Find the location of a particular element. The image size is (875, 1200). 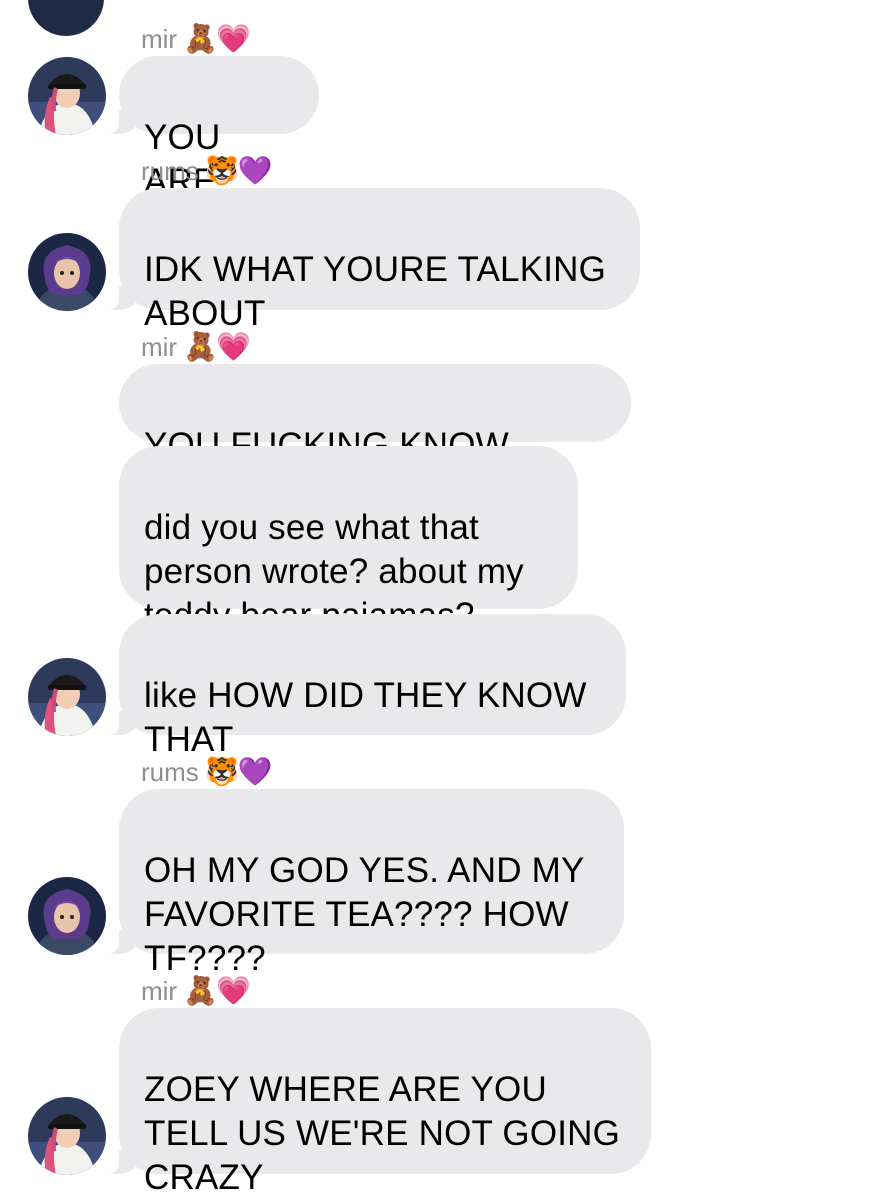

message-bubble: like HOW DID THEY KNOW THAT is located at coordinates (359, 686).